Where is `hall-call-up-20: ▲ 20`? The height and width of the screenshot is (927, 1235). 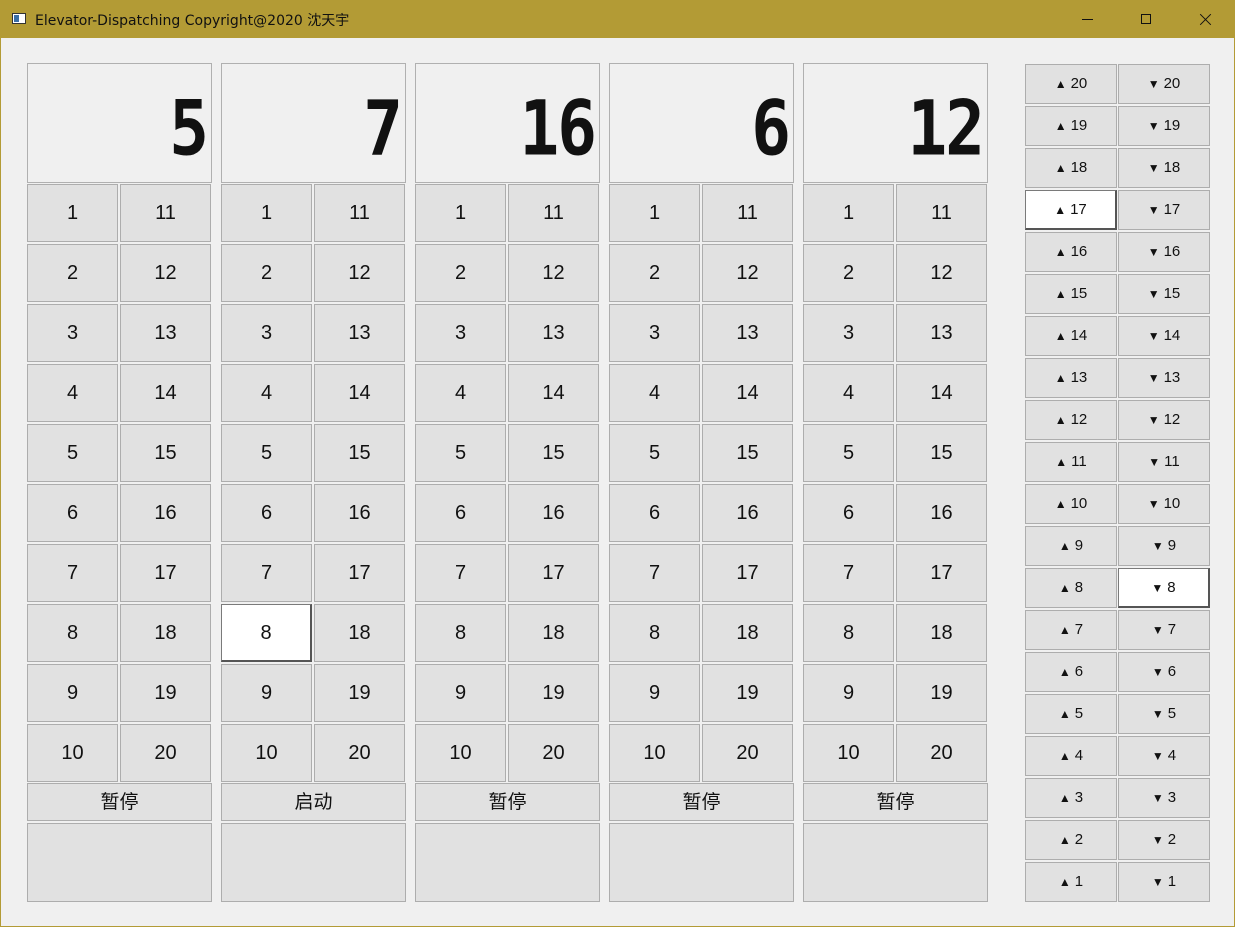 hall-call-up-20: ▲ 20 is located at coordinates (1071, 84).